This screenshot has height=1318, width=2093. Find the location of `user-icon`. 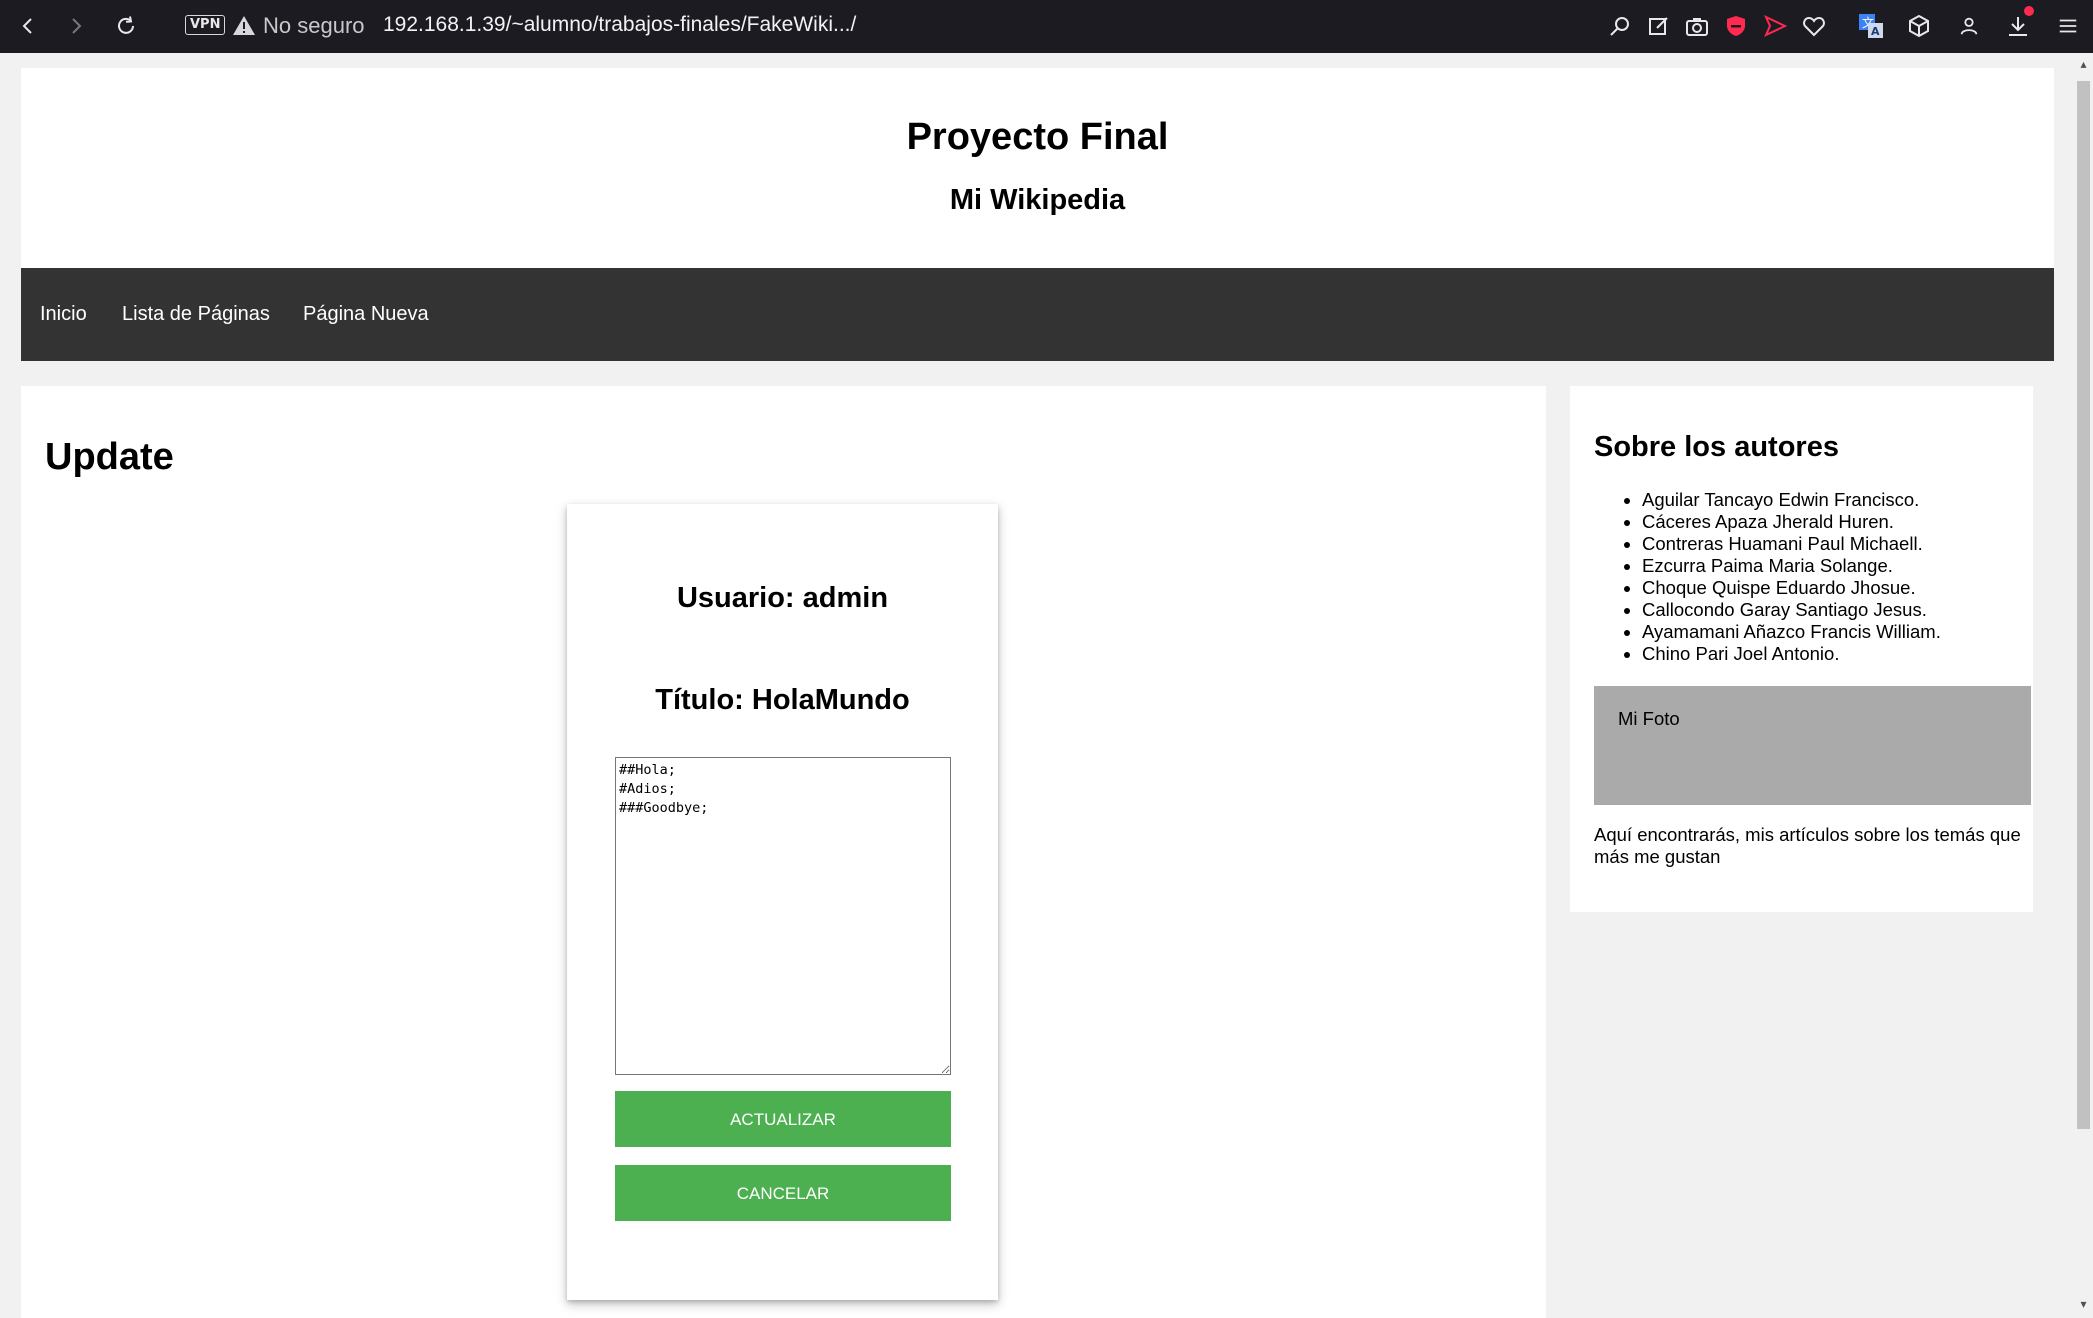

user-icon is located at coordinates (1969, 26).